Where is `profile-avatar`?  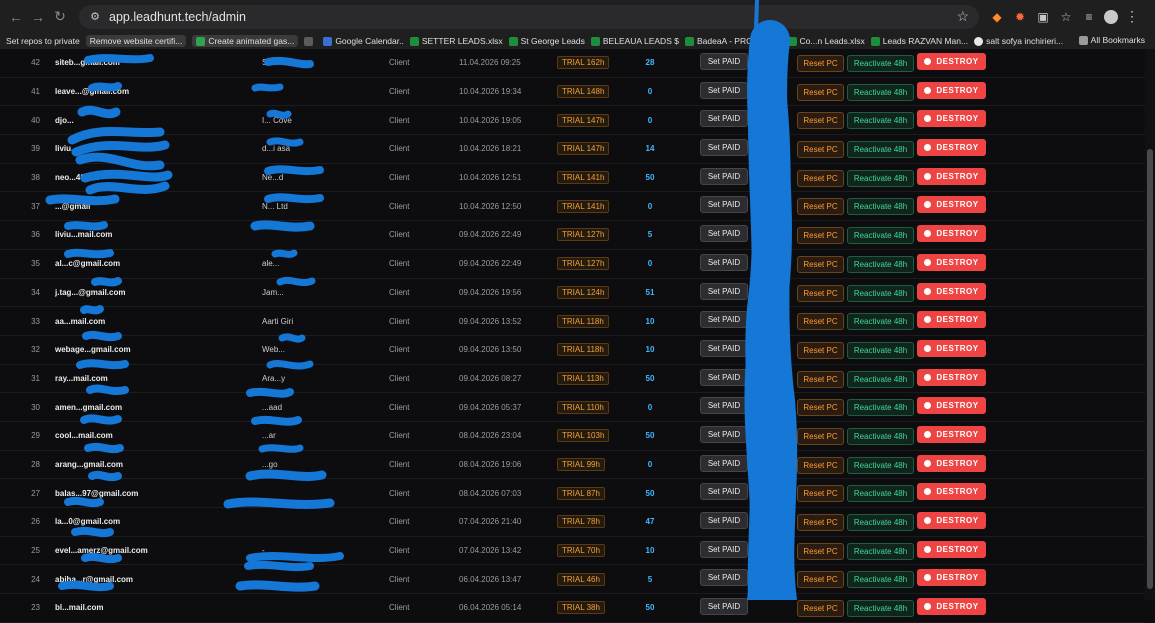 profile-avatar is located at coordinates (1111, 16).